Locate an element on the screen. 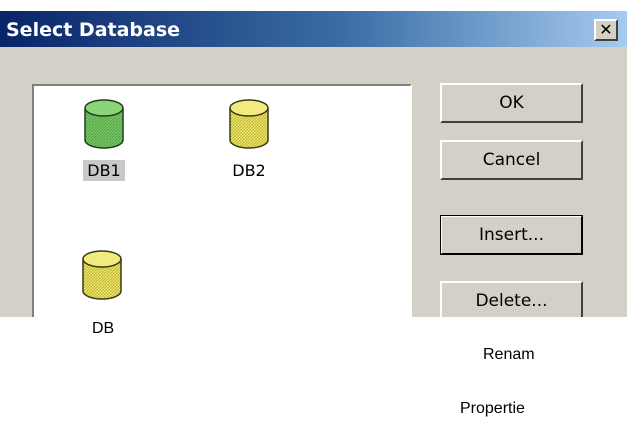 The width and height of the screenshot is (627, 421). database-green-icon is located at coordinates (104, 124).